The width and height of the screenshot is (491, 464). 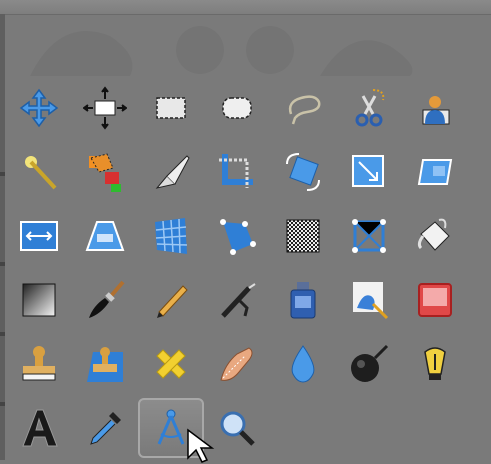 I want to click on shear-tool, so click(x=435, y=172).